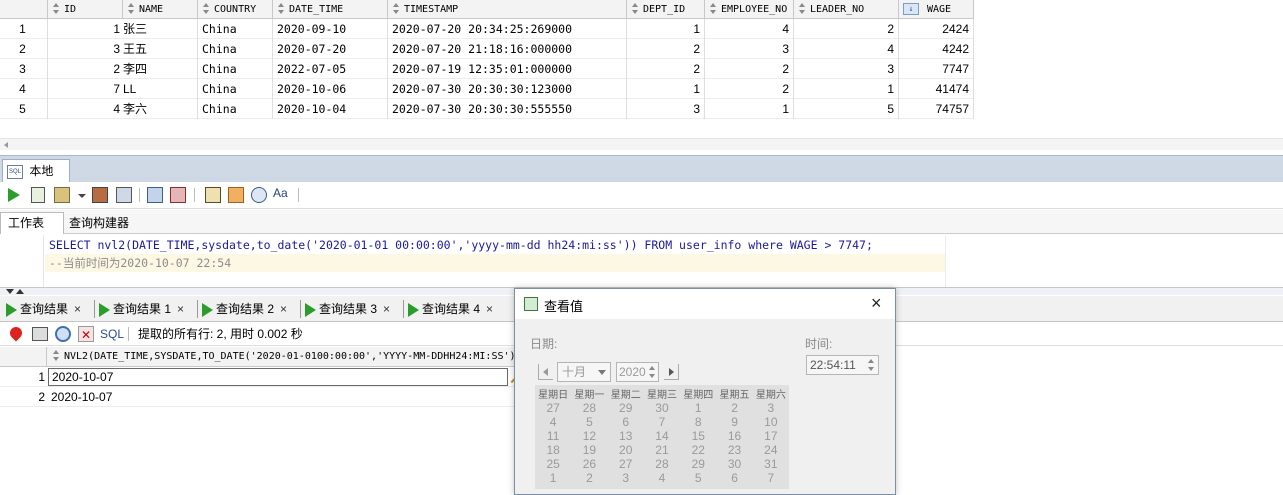 The width and height of the screenshot is (1283, 495). Describe the element at coordinates (16, 333) in the screenshot. I see `pin-icon` at that location.